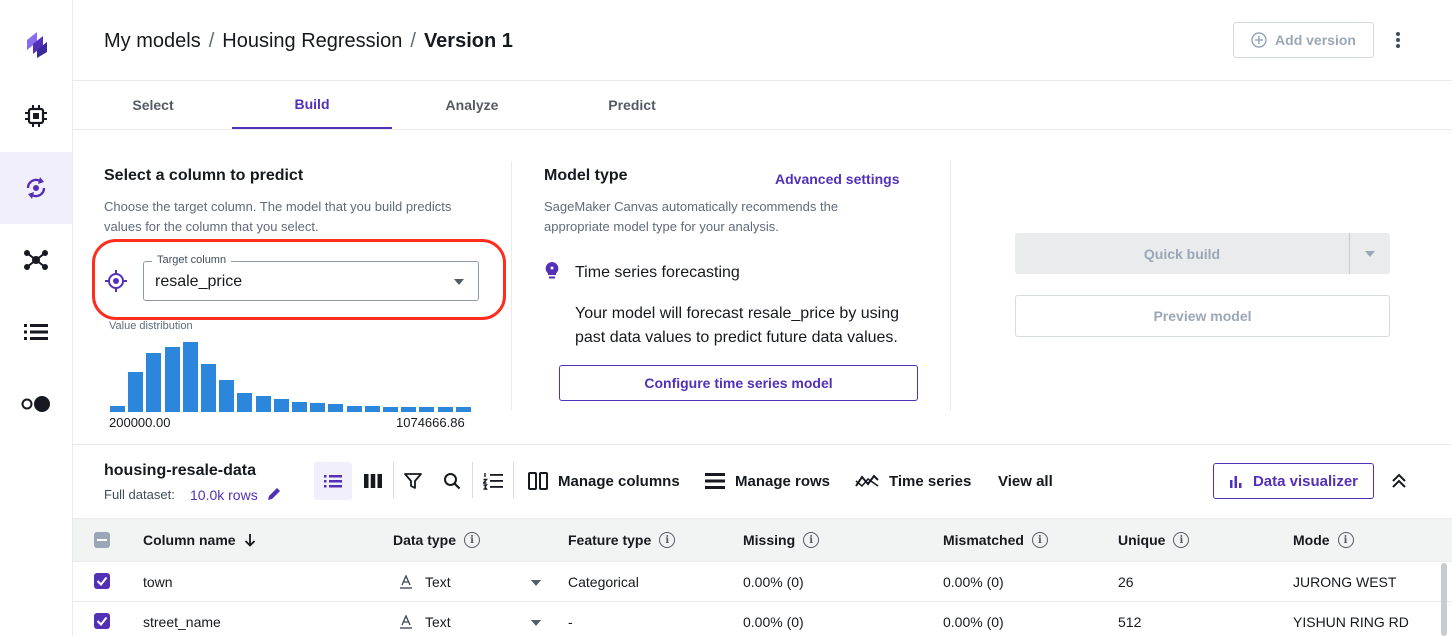 This screenshot has height=636, width=1452. I want to click on data-visualizer-button: Data visualizer, so click(1293, 481).